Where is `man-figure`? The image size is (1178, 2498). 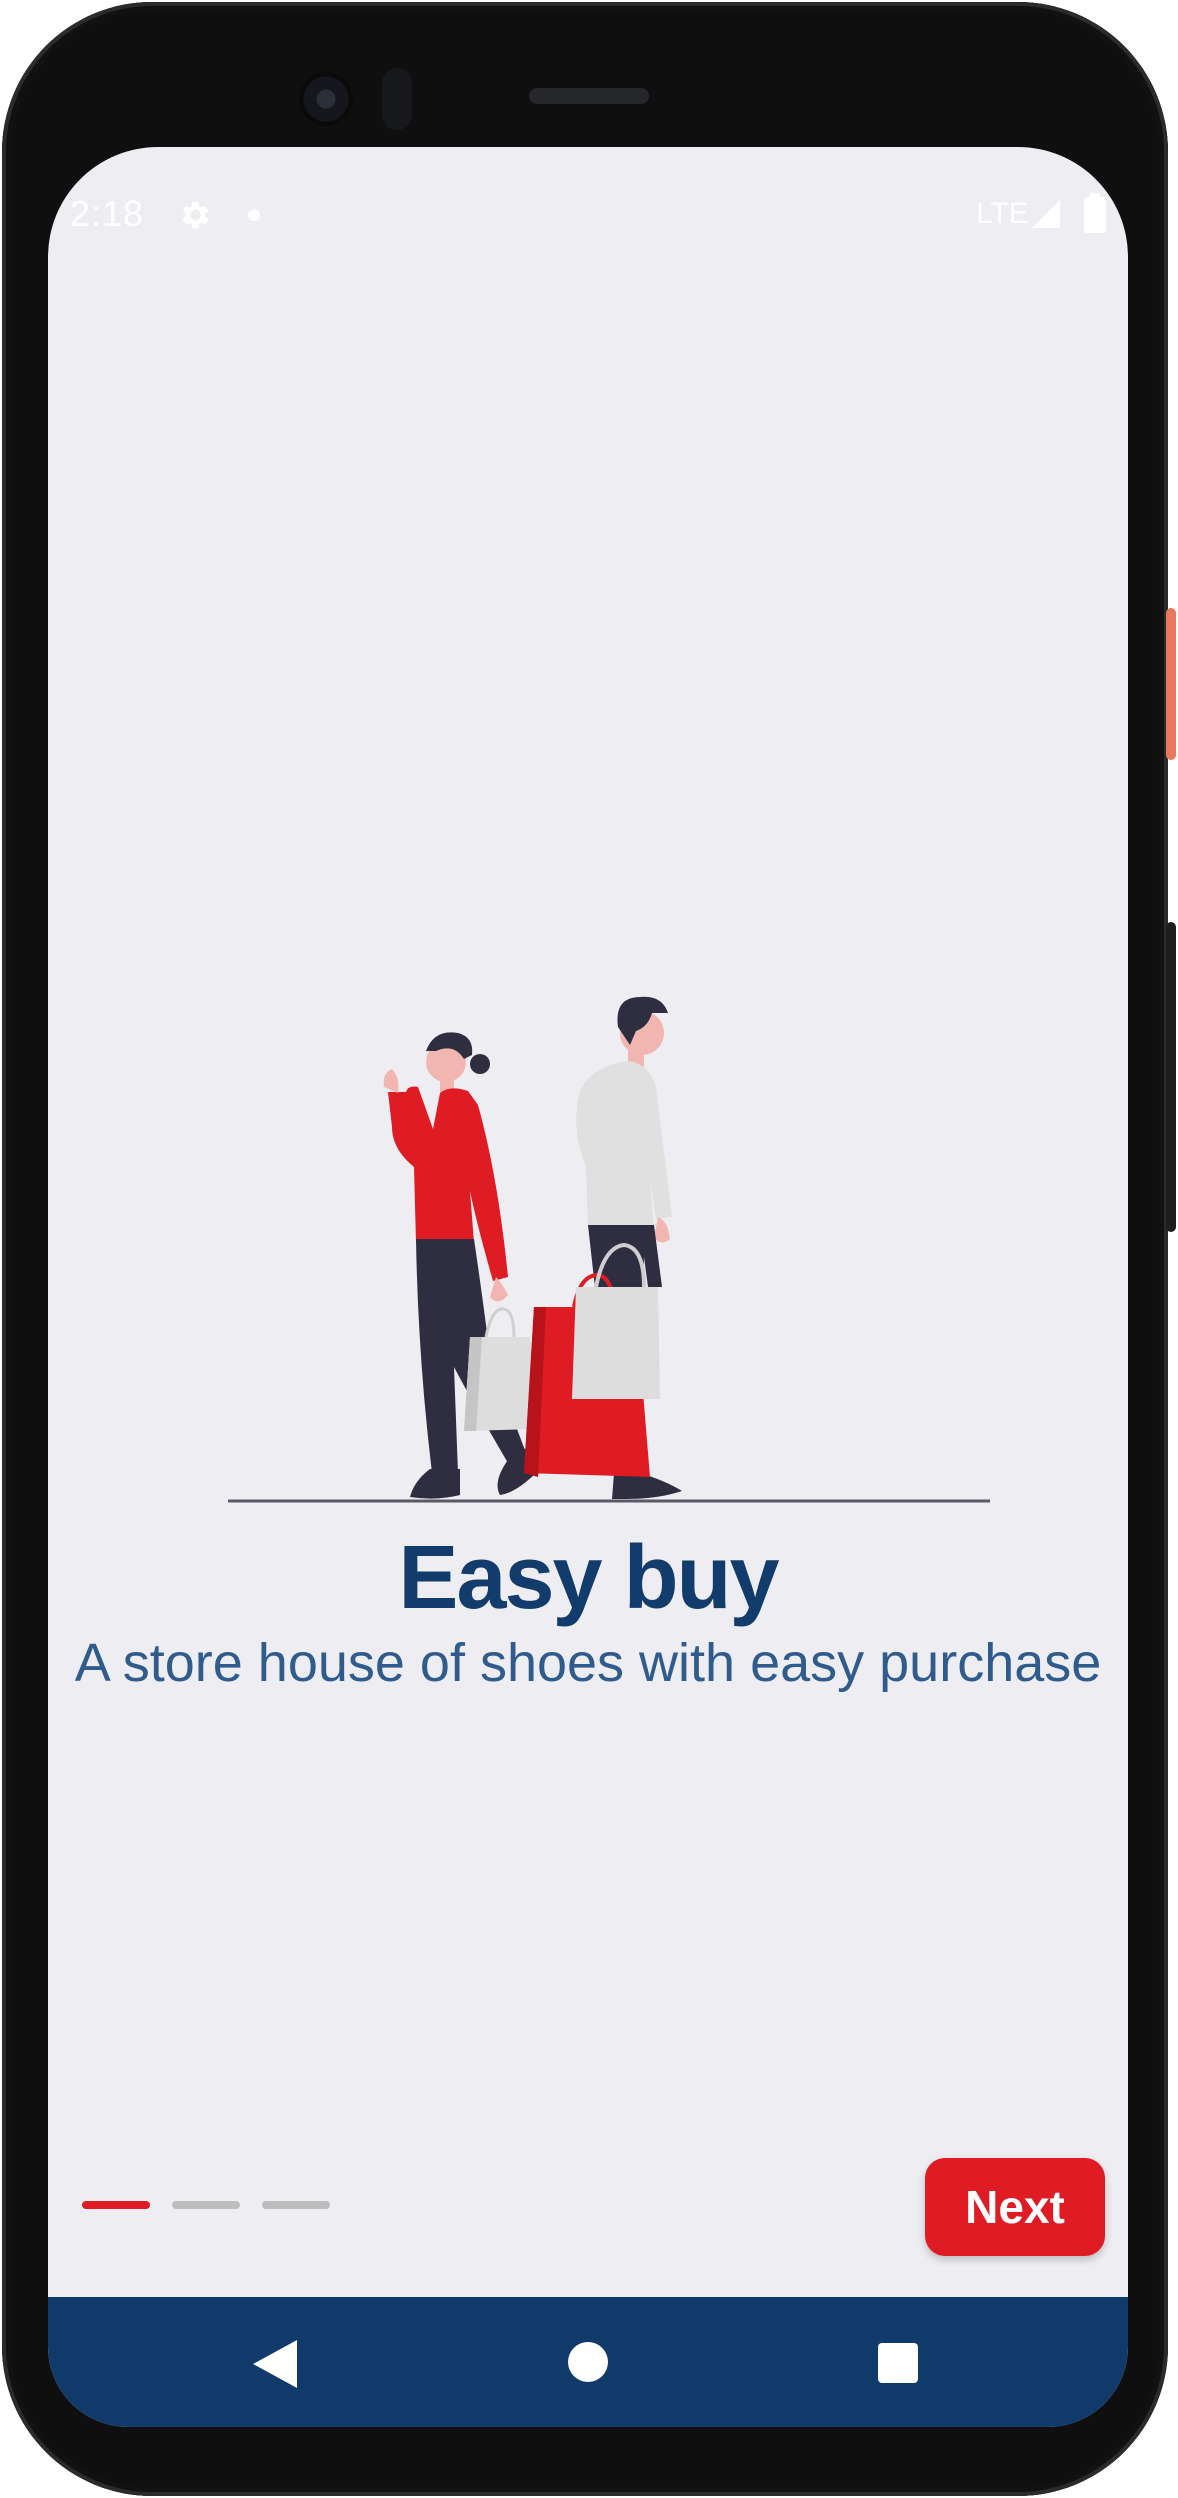
man-figure is located at coordinates (603, 1247).